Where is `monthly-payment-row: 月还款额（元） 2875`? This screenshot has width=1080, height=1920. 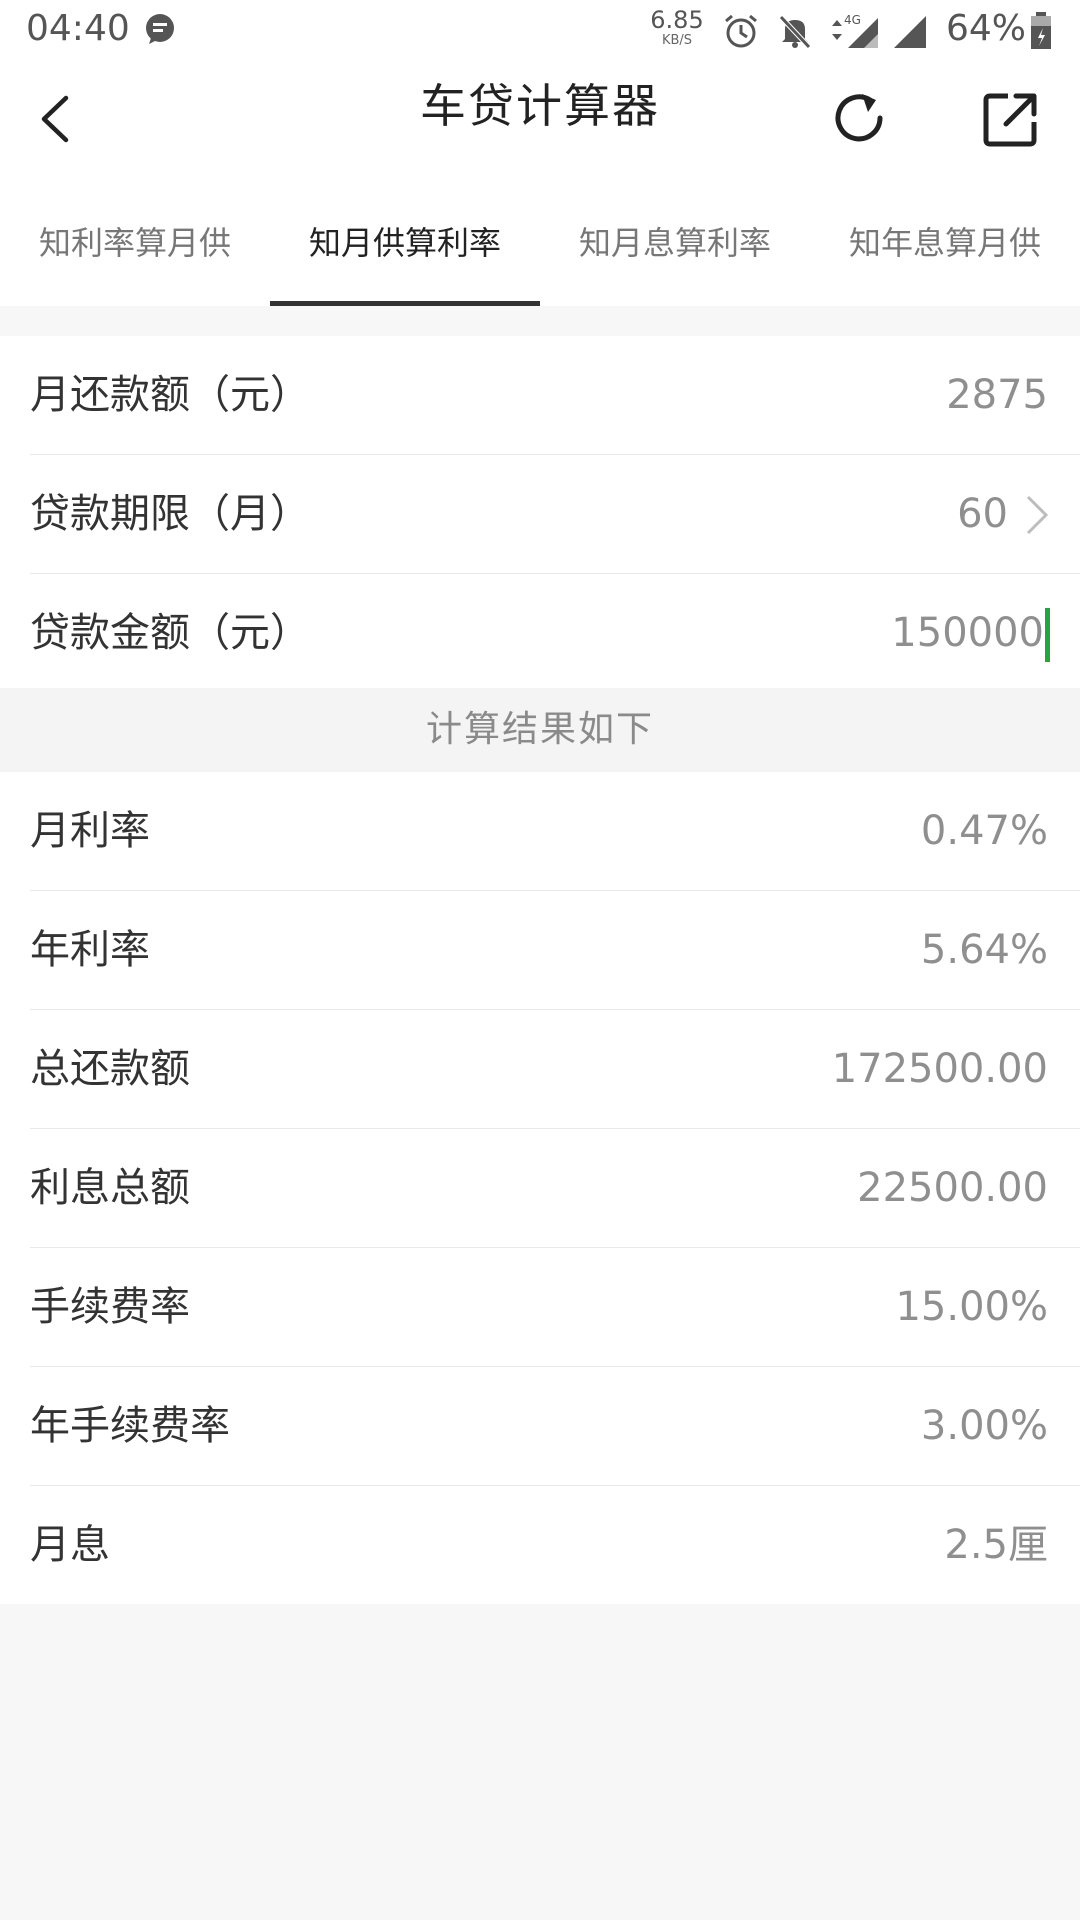 monthly-payment-row: 月还款额（元） 2875 is located at coordinates (555, 395).